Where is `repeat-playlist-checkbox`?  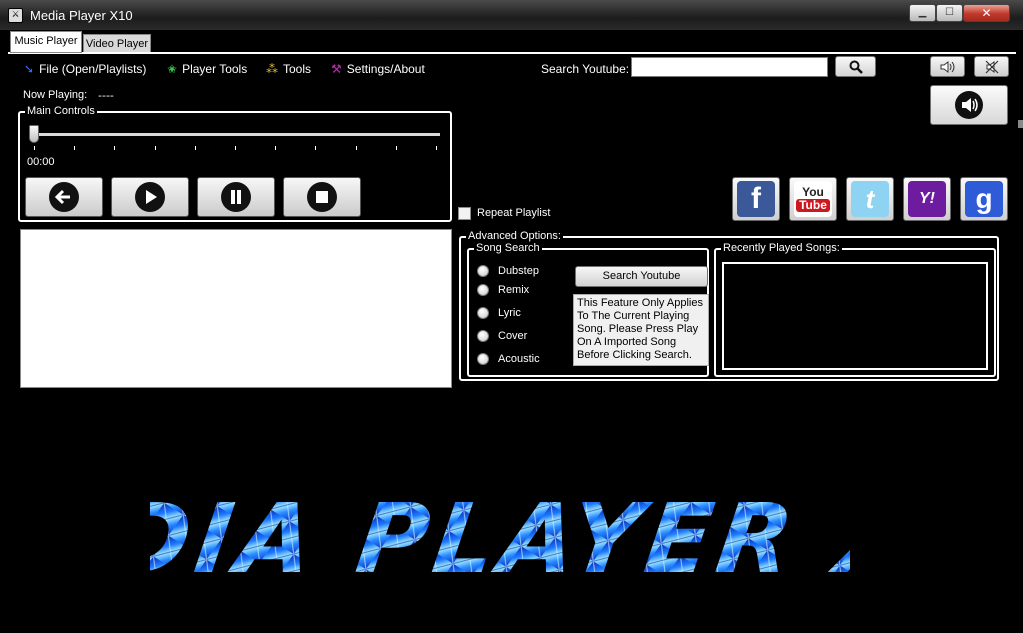 repeat-playlist-checkbox is located at coordinates (464, 213).